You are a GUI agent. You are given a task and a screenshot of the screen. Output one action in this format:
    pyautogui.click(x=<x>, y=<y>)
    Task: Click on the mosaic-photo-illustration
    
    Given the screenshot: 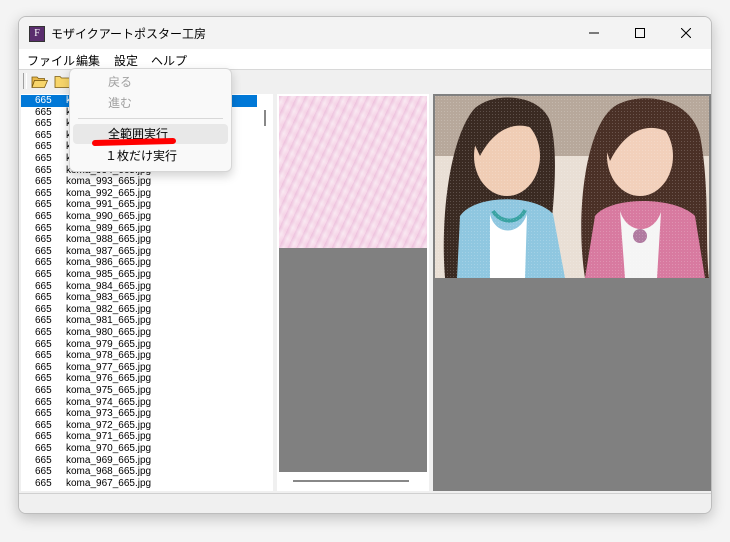 What is the action you would take?
    pyautogui.click(x=572, y=187)
    